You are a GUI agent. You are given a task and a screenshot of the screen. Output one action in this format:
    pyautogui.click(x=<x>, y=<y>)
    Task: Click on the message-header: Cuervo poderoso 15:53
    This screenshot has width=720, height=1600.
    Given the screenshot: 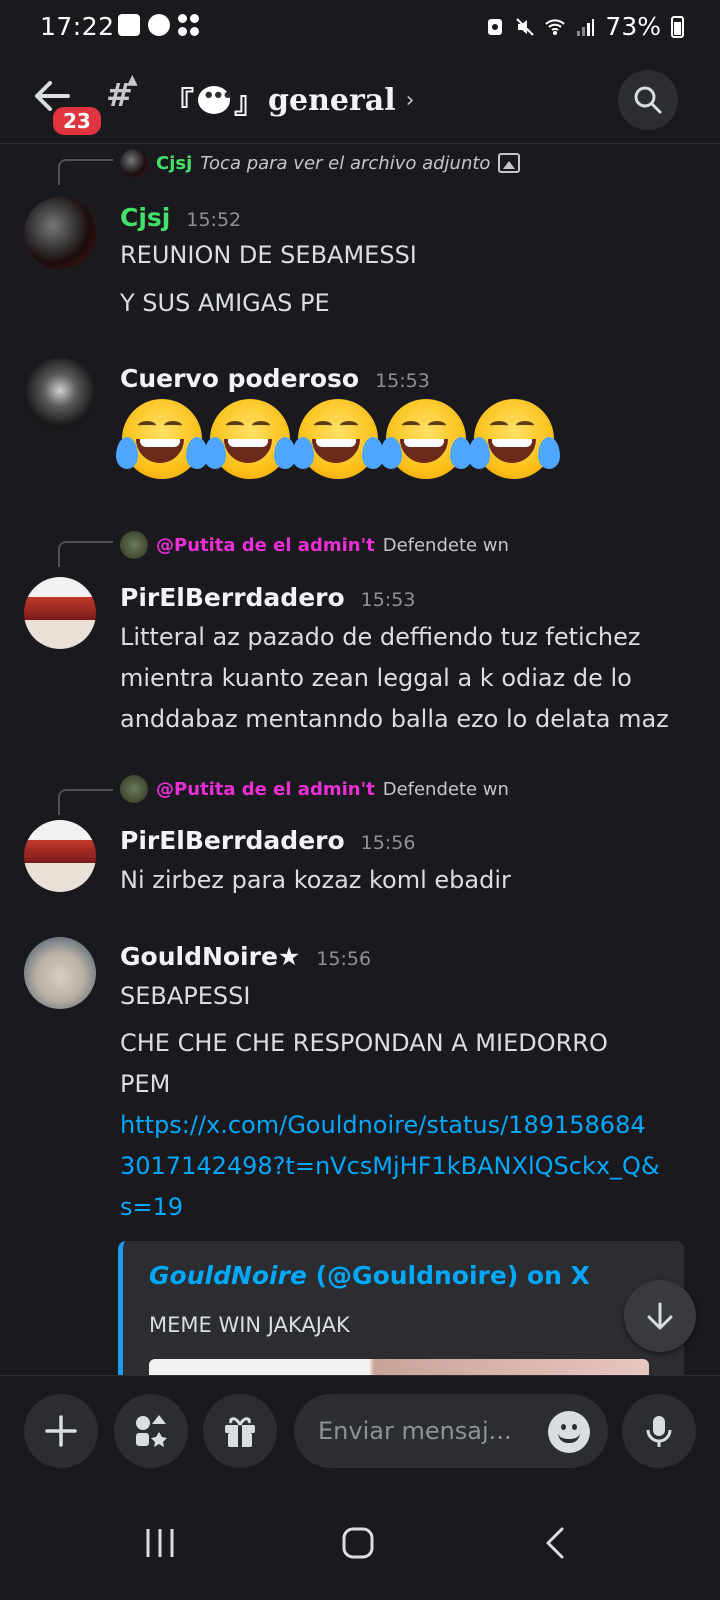 What is the action you would take?
    pyautogui.click(x=275, y=378)
    